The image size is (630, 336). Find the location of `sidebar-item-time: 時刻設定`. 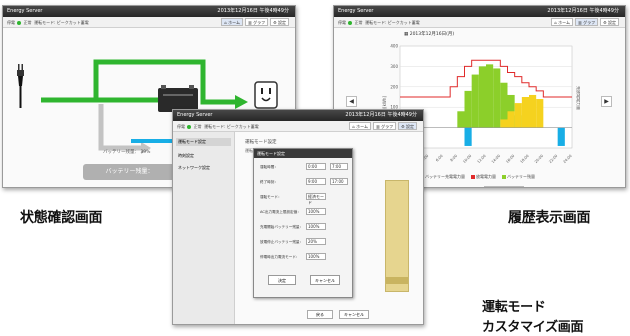

sidebar-item-time: 時刻設定 is located at coordinates (203, 156).